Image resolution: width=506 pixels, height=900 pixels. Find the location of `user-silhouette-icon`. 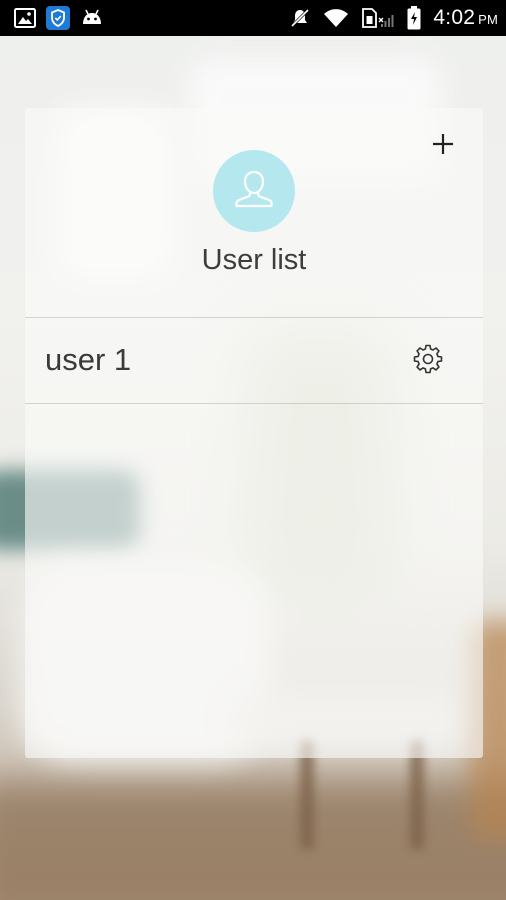

user-silhouette-icon is located at coordinates (254, 191).